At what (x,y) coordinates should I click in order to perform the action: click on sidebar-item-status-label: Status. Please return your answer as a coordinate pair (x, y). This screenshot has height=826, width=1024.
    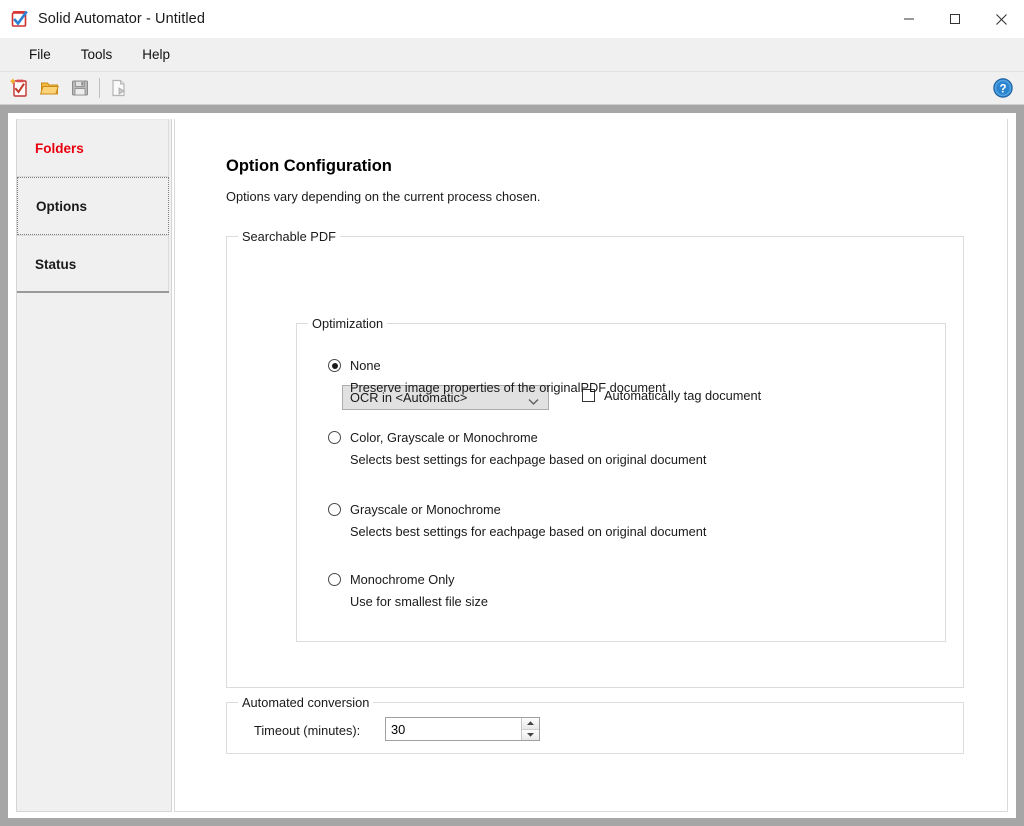
    Looking at the image, I should click on (56, 264).